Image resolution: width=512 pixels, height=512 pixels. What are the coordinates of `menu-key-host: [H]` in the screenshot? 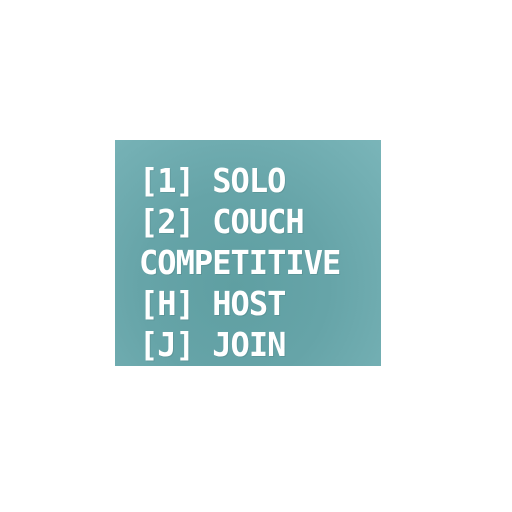 It's located at (176, 303).